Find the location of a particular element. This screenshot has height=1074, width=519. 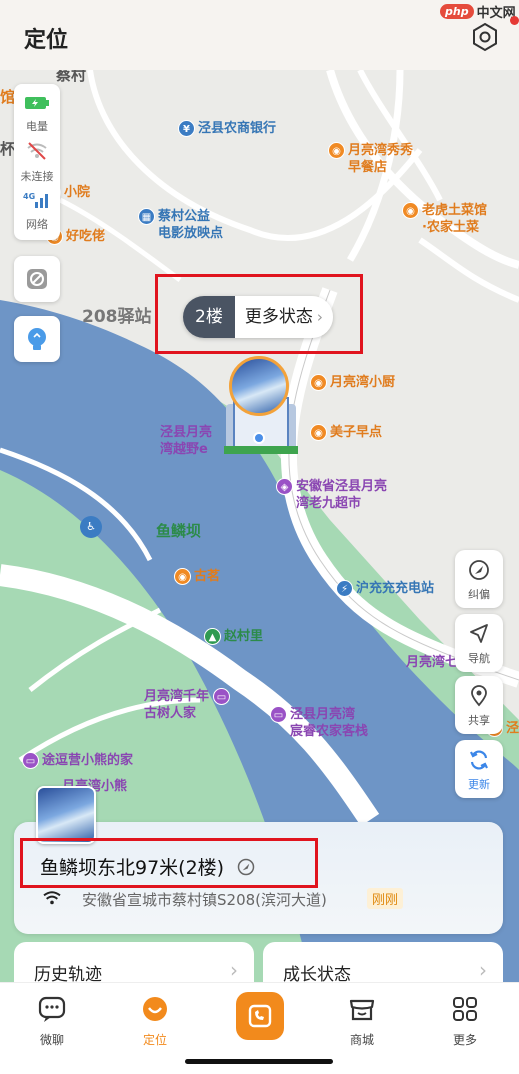

location-face-icon is located at coordinates (155, 1009).